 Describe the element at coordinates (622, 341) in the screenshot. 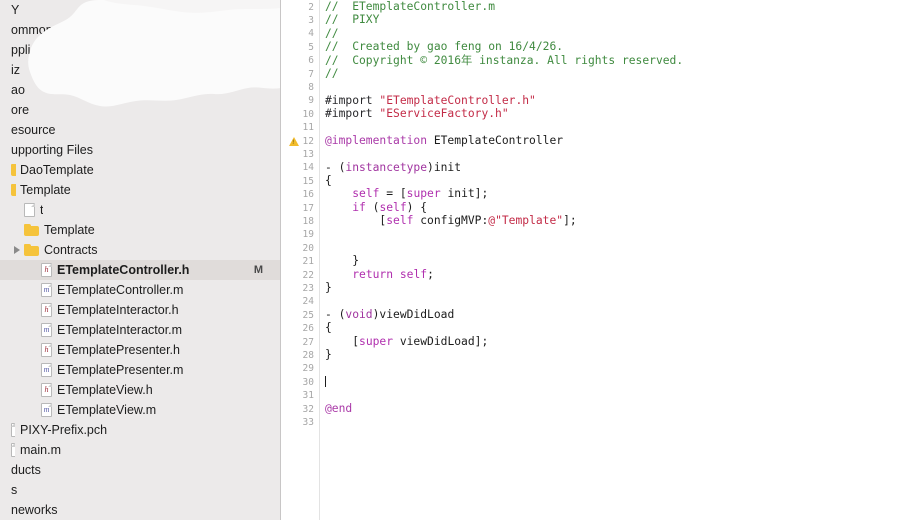

I see `code-line: [super viewDidLoad];` at that location.